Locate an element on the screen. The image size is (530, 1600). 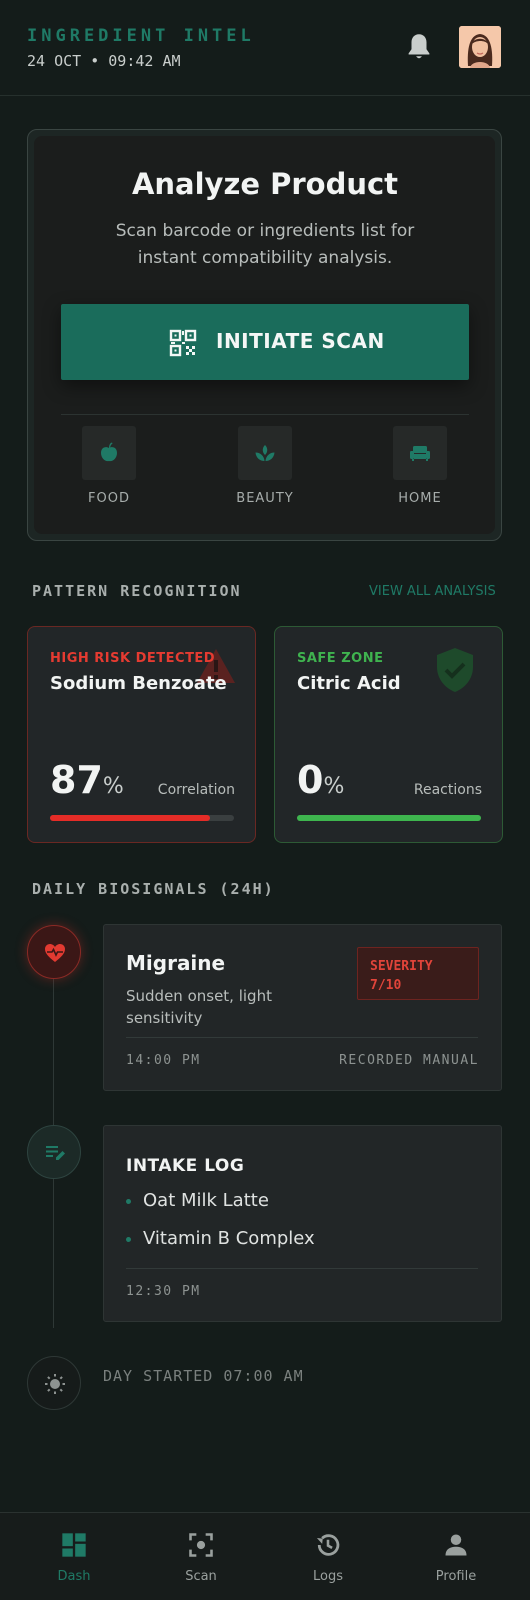
person-icon is located at coordinates (456, 1545).